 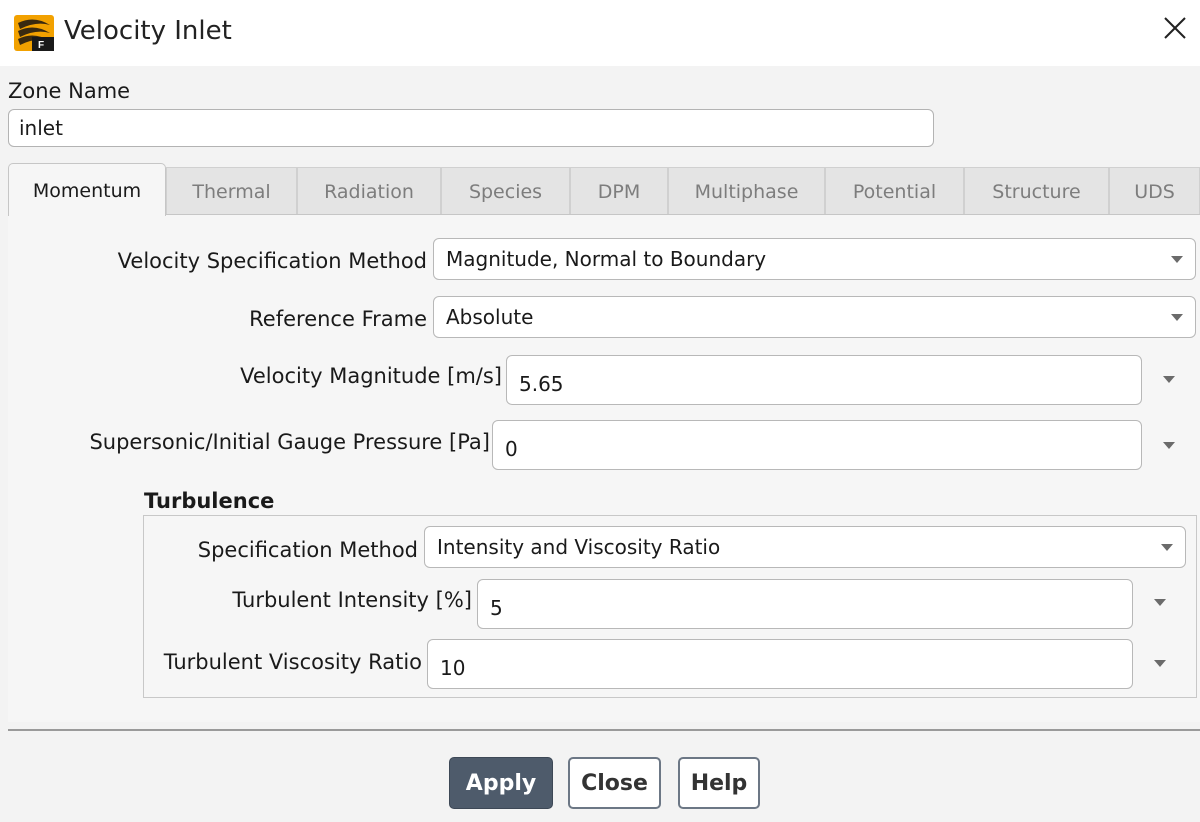 I want to click on tab-potential: Potential, so click(x=894, y=191).